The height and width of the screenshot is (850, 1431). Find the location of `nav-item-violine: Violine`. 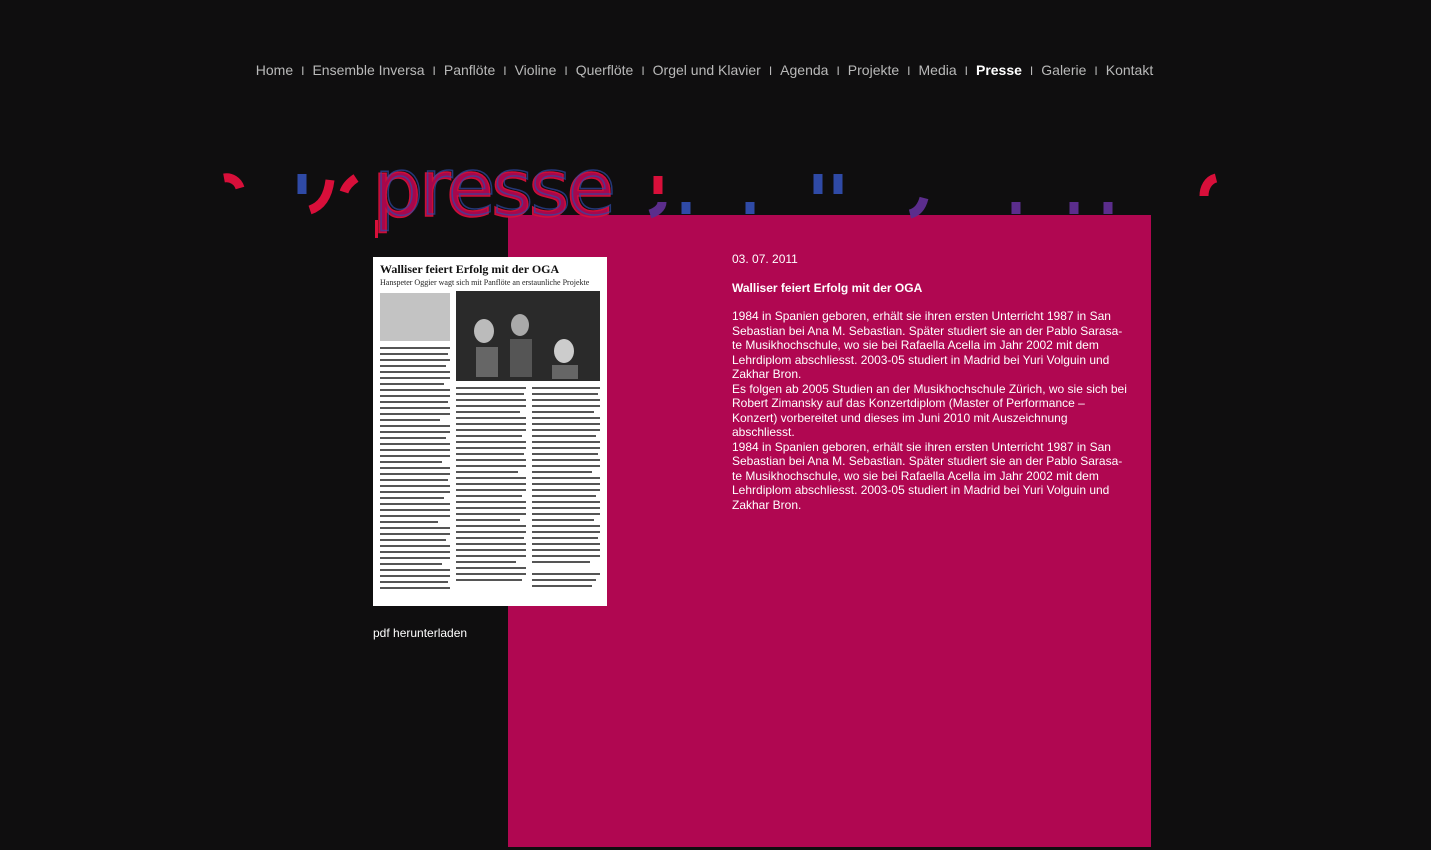

nav-item-violine: Violine is located at coordinates (536, 70).